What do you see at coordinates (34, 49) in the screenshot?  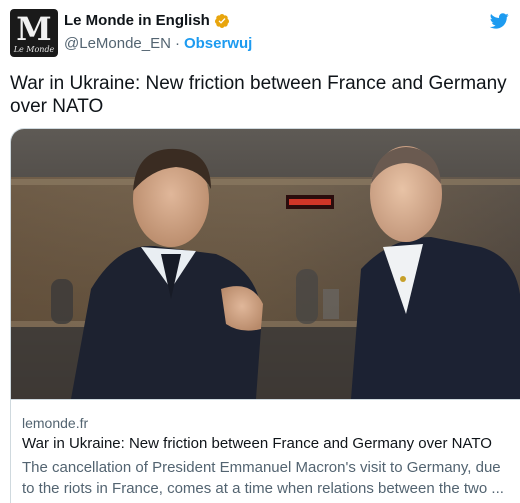 I see `avatar-wordmark: Le Monde` at bounding box center [34, 49].